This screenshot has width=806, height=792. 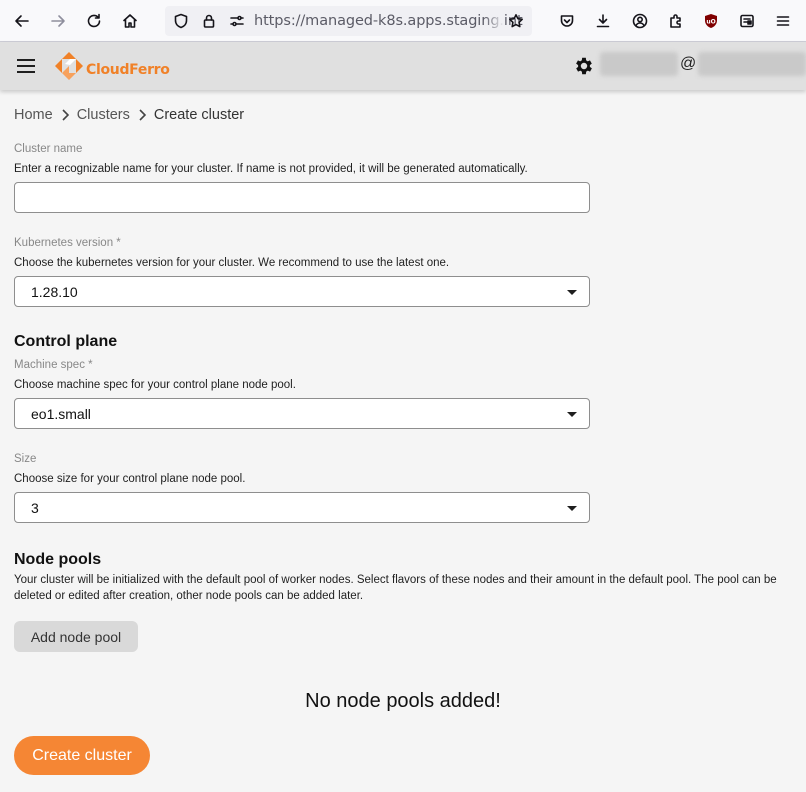 What do you see at coordinates (603, 21) in the screenshot?
I see `download-icon` at bounding box center [603, 21].